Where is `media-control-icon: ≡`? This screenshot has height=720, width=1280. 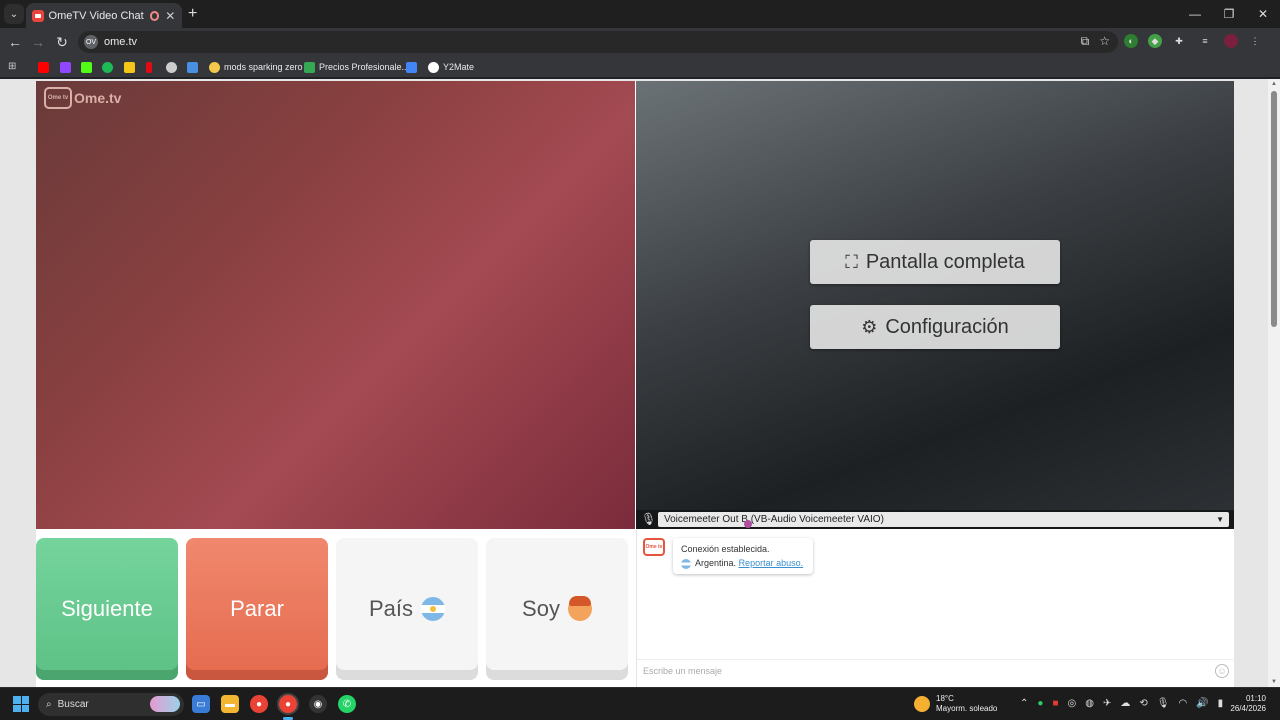
media-control-icon: ≡ is located at coordinates (1205, 41).